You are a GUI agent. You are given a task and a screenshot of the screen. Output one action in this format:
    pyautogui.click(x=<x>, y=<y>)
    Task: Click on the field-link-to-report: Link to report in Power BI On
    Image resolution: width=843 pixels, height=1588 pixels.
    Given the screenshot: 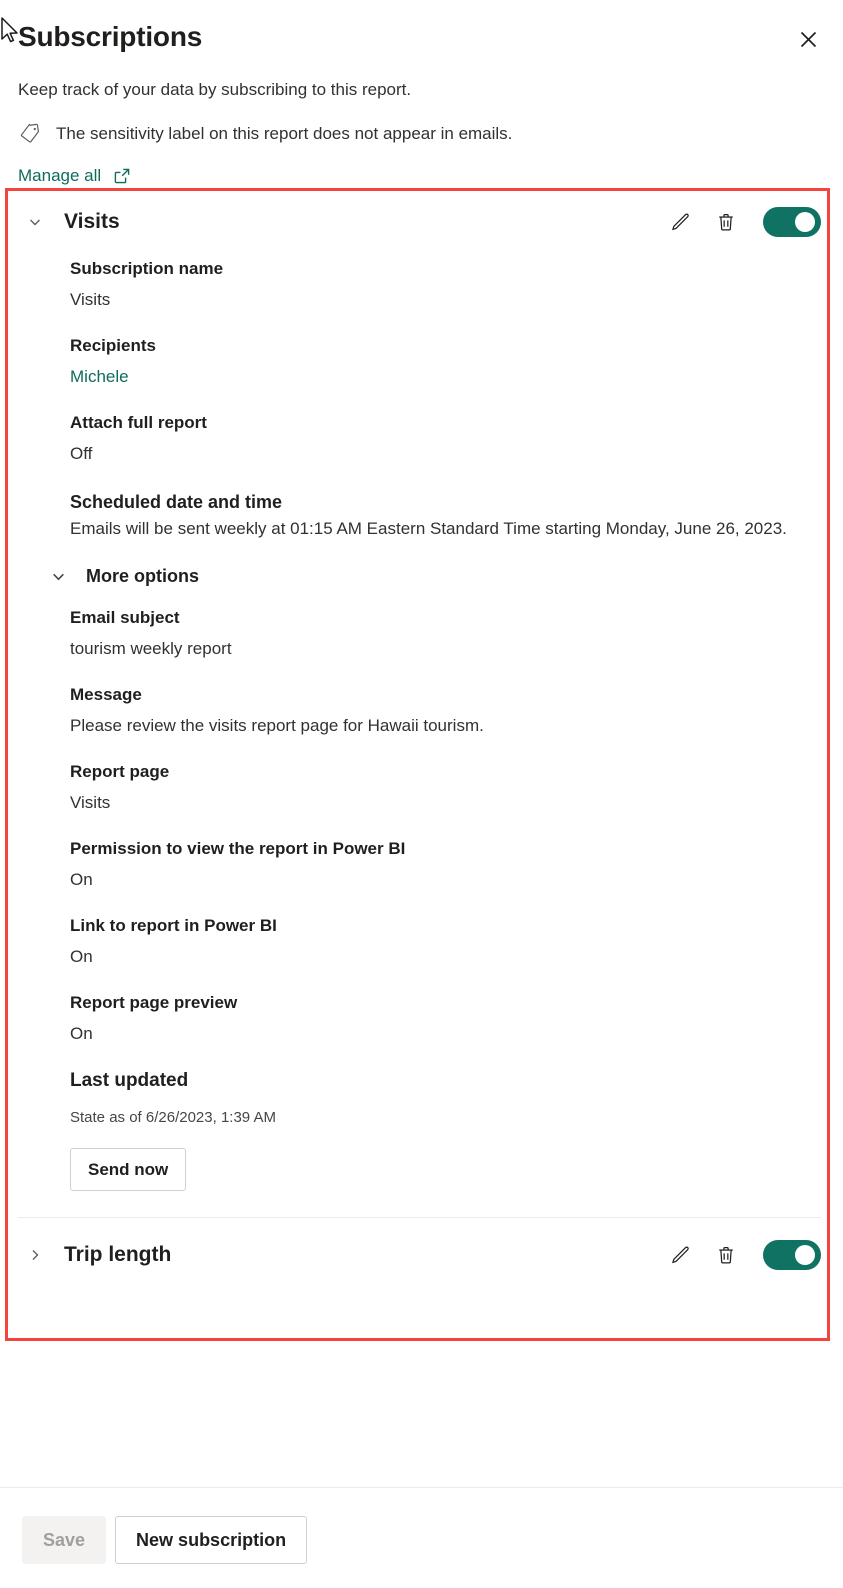 What is the action you would take?
    pyautogui.click(x=434, y=941)
    